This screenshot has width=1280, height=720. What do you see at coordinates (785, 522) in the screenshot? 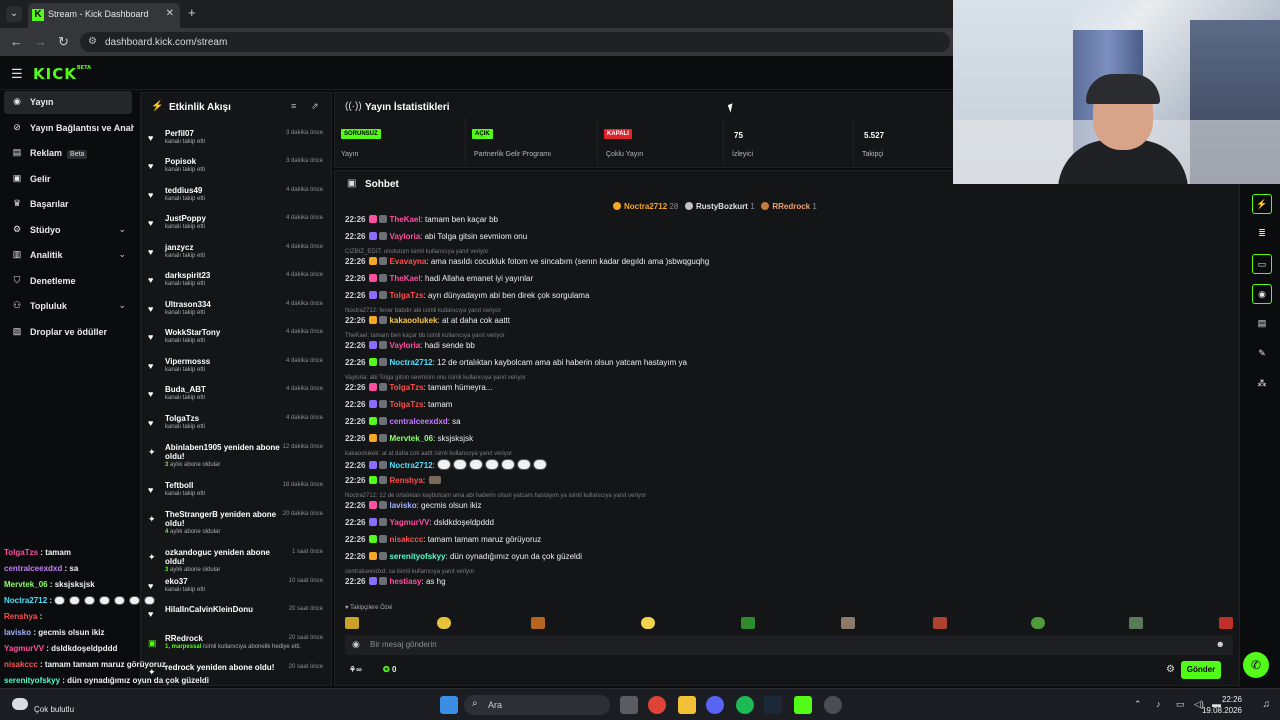
I see `chat-message: 22:26 YagmurVV: dsldkdoşeldpddd` at bounding box center [785, 522].